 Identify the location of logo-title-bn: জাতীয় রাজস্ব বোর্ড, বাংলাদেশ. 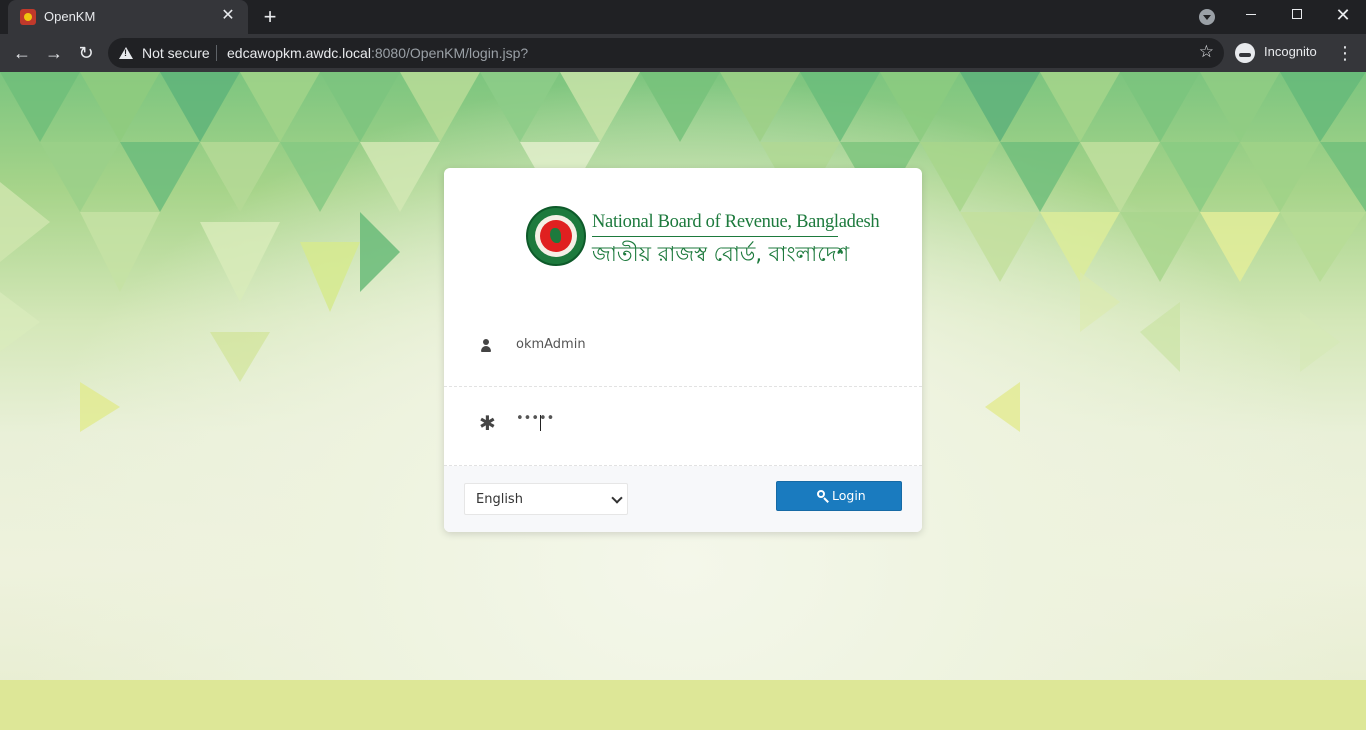
(721, 254).